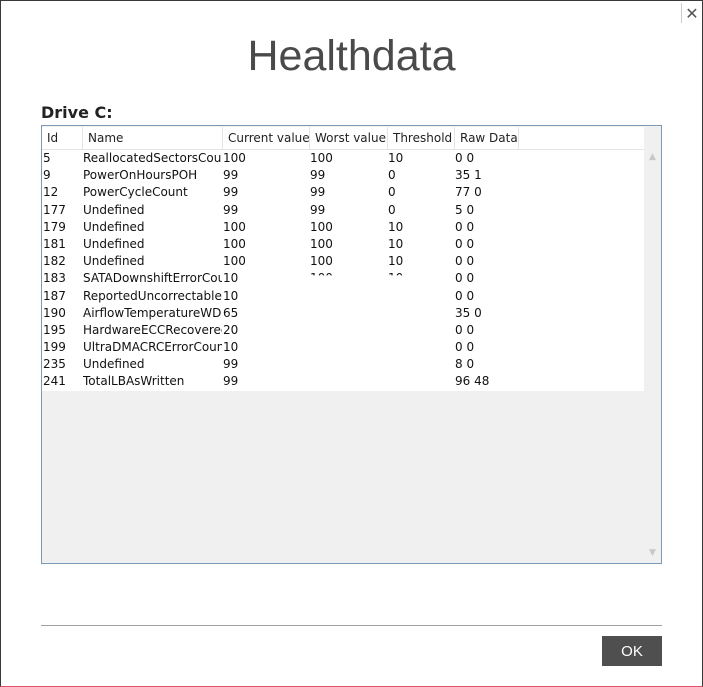 This screenshot has height=687, width=703. Describe the element at coordinates (349, 138) in the screenshot. I see `col-worst: Worst value` at that location.